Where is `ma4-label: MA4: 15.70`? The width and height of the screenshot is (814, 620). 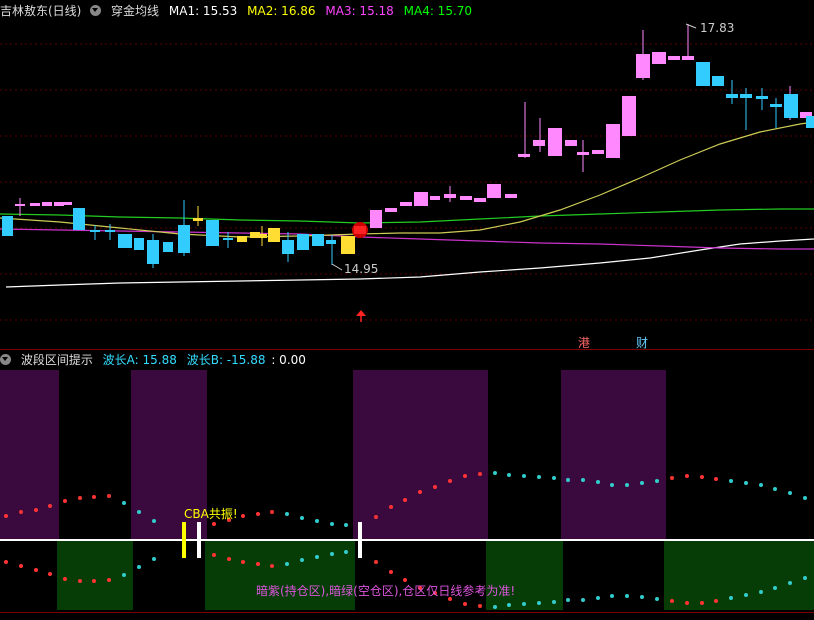 ma4-label: MA4: 15.70 is located at coordinates (438, 11).